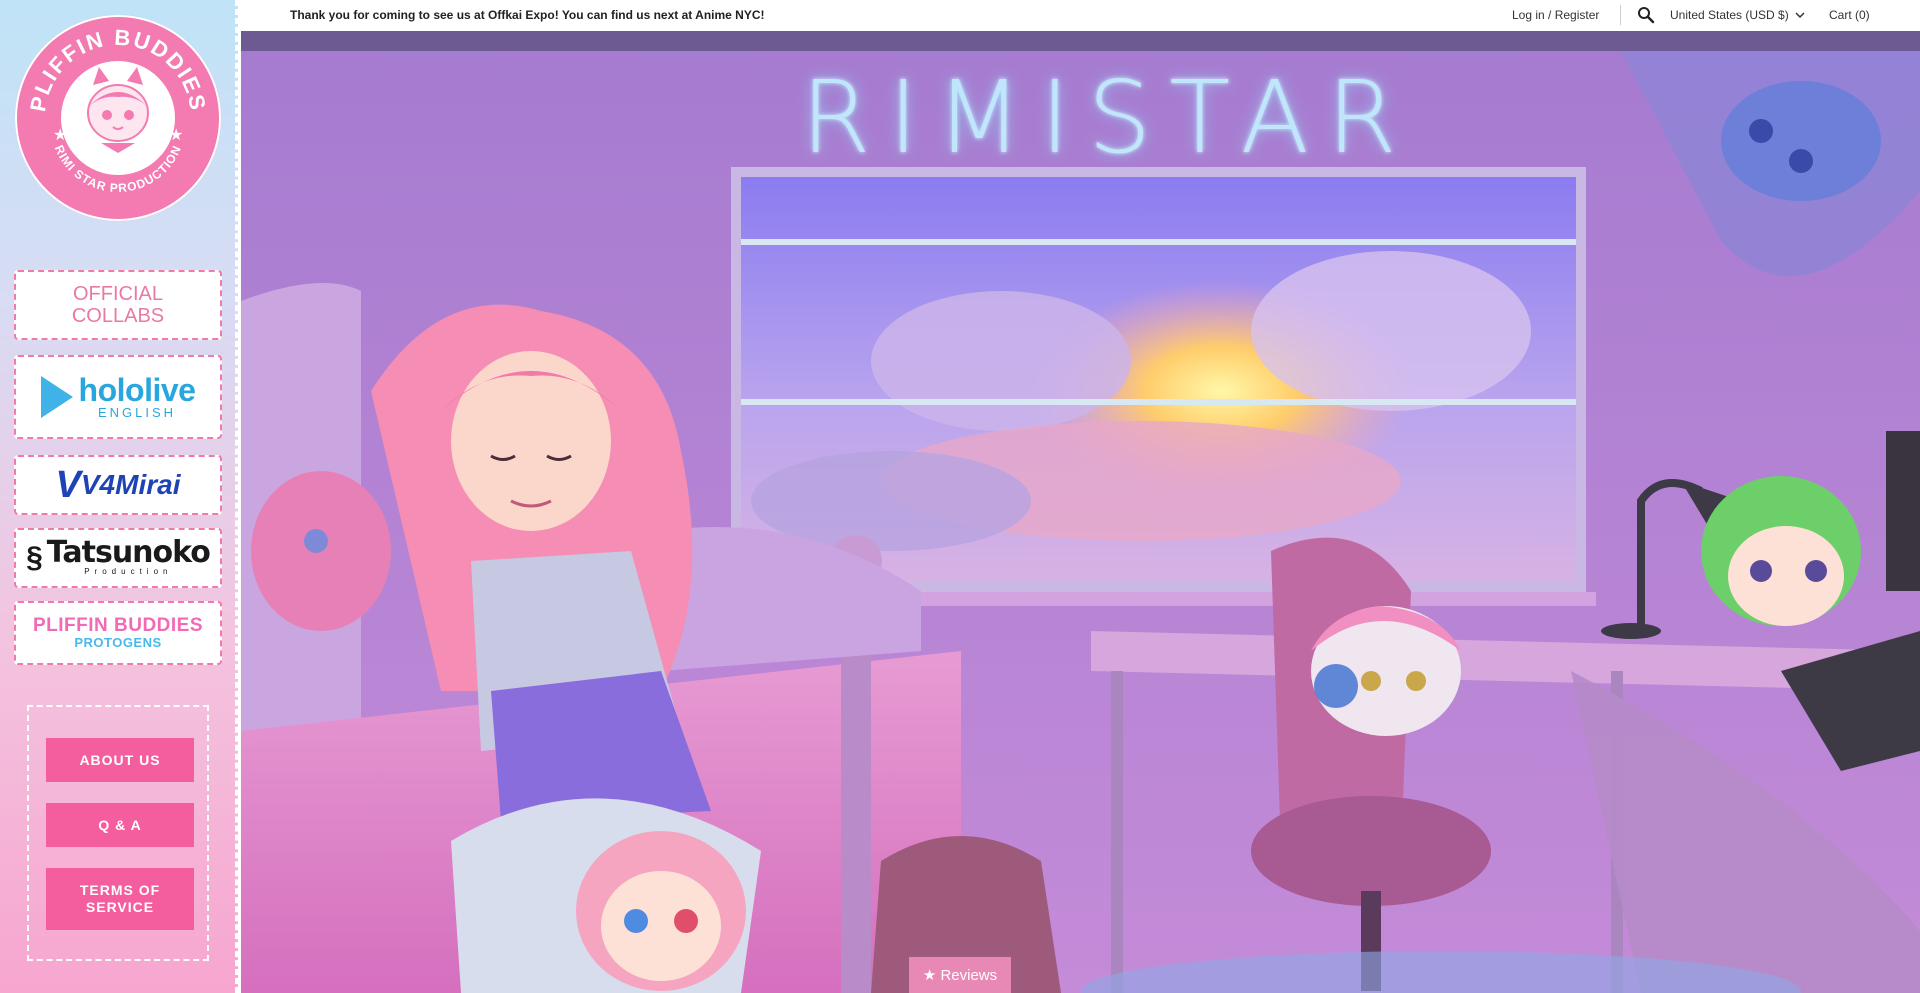  What do you see at coordinates (56, 397) in the screenshot?
I see `play-triangle-icon` at bounding box center [56, 397].